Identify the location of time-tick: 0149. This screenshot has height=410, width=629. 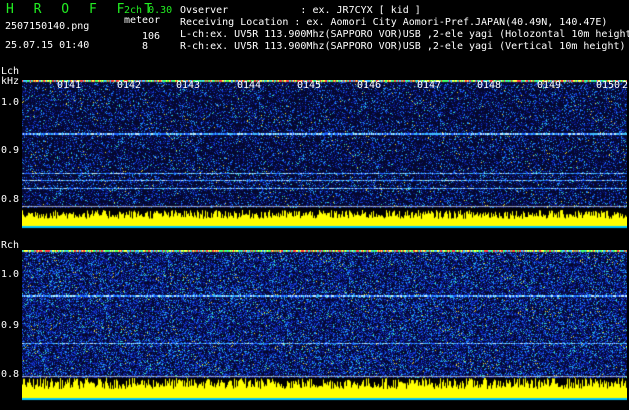
(549, 85).